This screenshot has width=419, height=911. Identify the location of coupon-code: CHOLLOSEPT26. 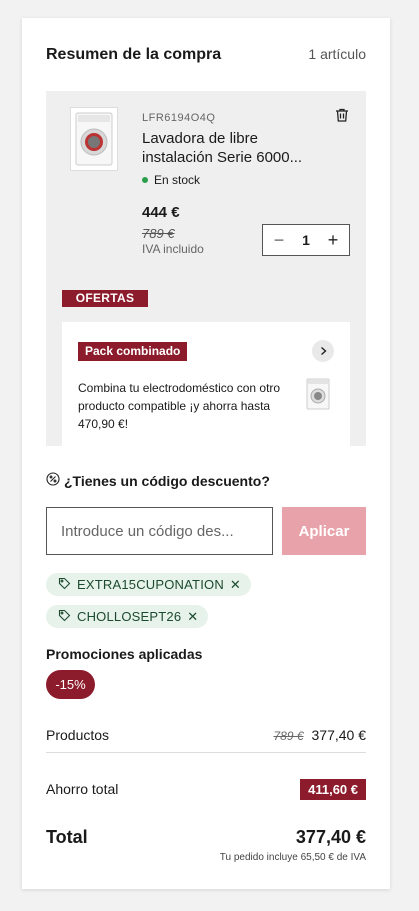
(129, 616).